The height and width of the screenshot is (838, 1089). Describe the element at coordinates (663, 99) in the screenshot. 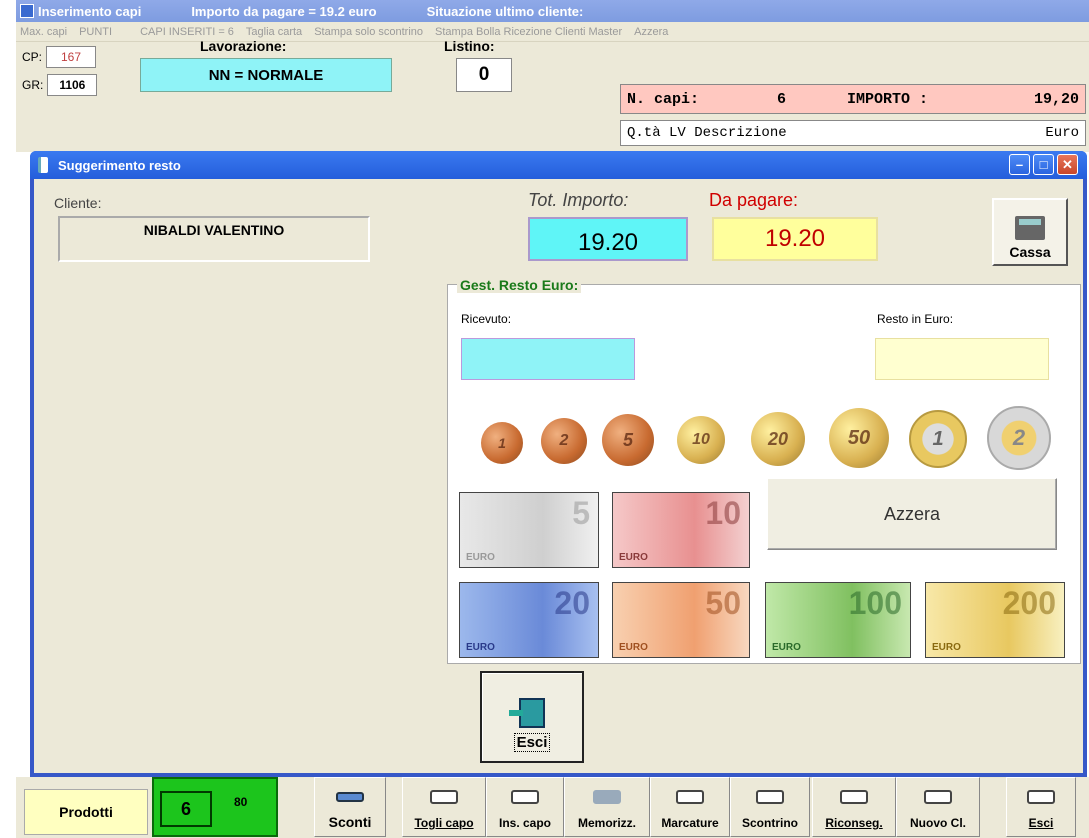

I see `ncapi-label: N. capi:` at that location.